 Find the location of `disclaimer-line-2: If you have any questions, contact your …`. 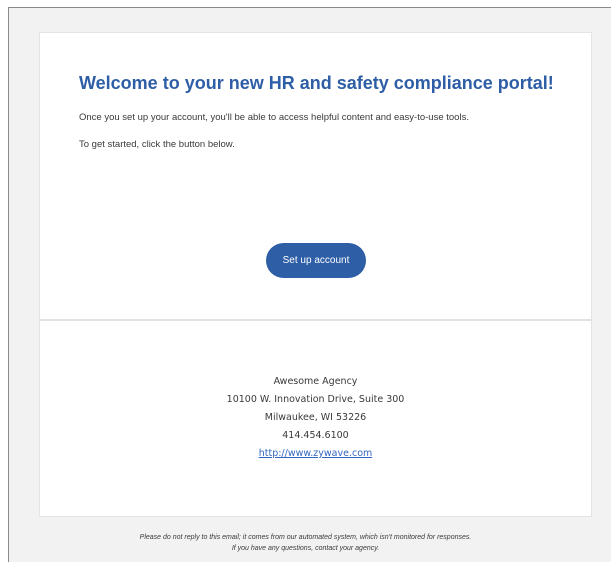

disclaimer-line-2: If you have any questions, contact your … is located at coordinates (305, 548).